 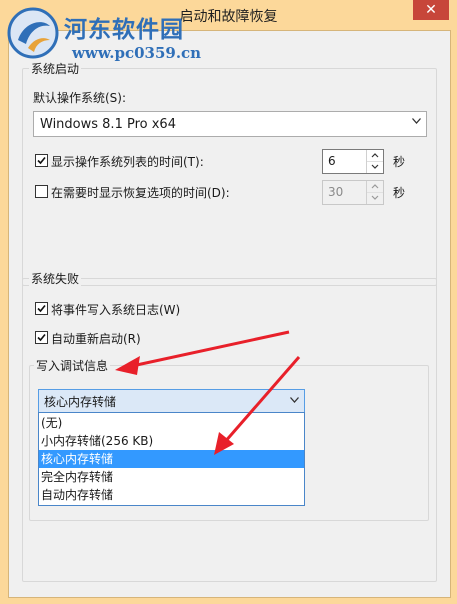 I want to click on auto-restart-checkbox, so click(x=41, y=337).